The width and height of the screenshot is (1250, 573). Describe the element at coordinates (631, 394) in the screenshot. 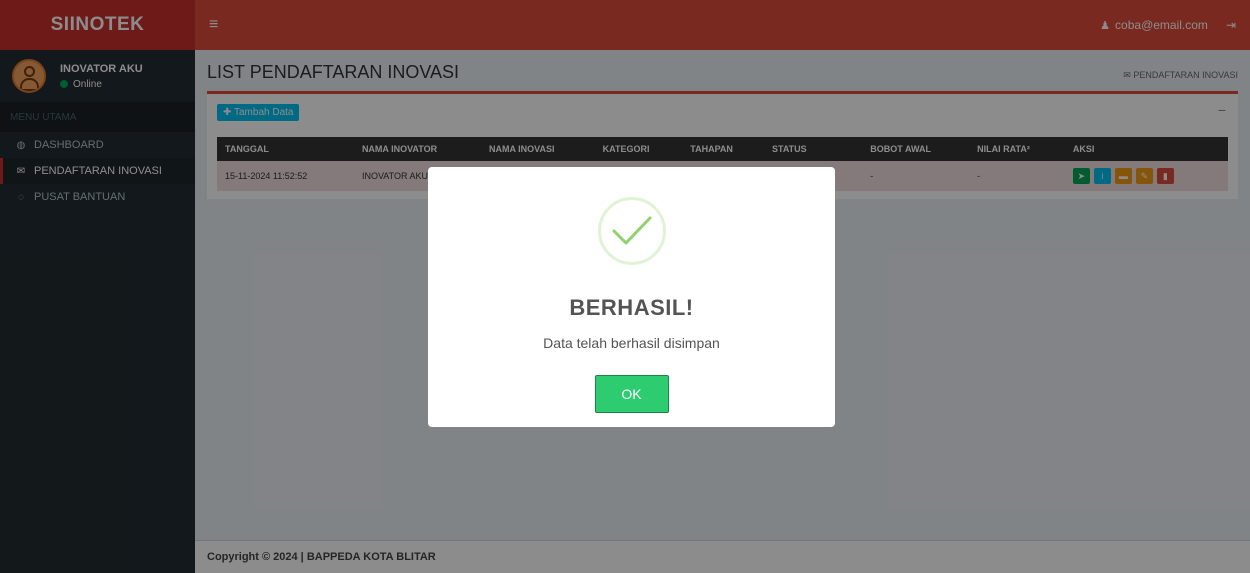

I see `ok-button: OK` at that location.